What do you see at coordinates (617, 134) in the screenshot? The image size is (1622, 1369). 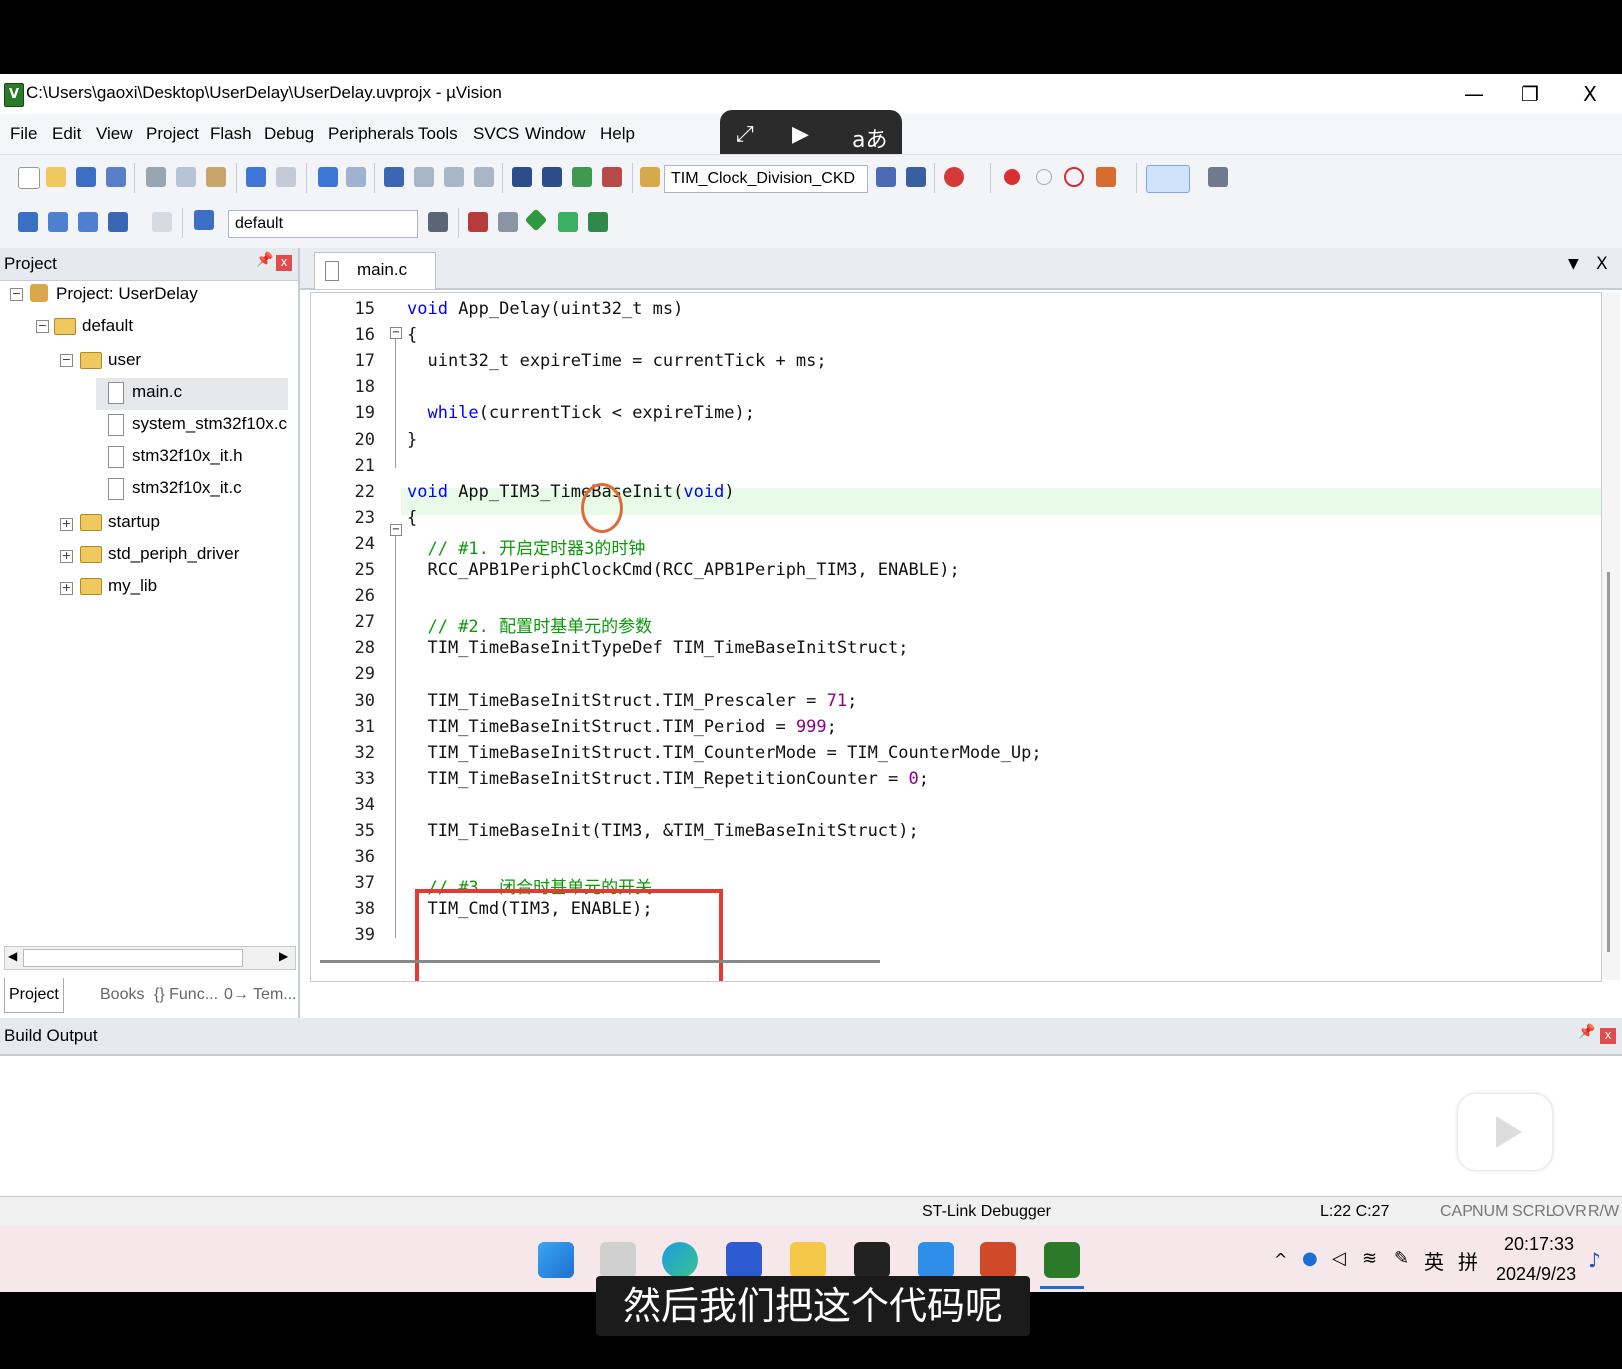 I see `menu-help: Help` at bounding box center [617, 134].